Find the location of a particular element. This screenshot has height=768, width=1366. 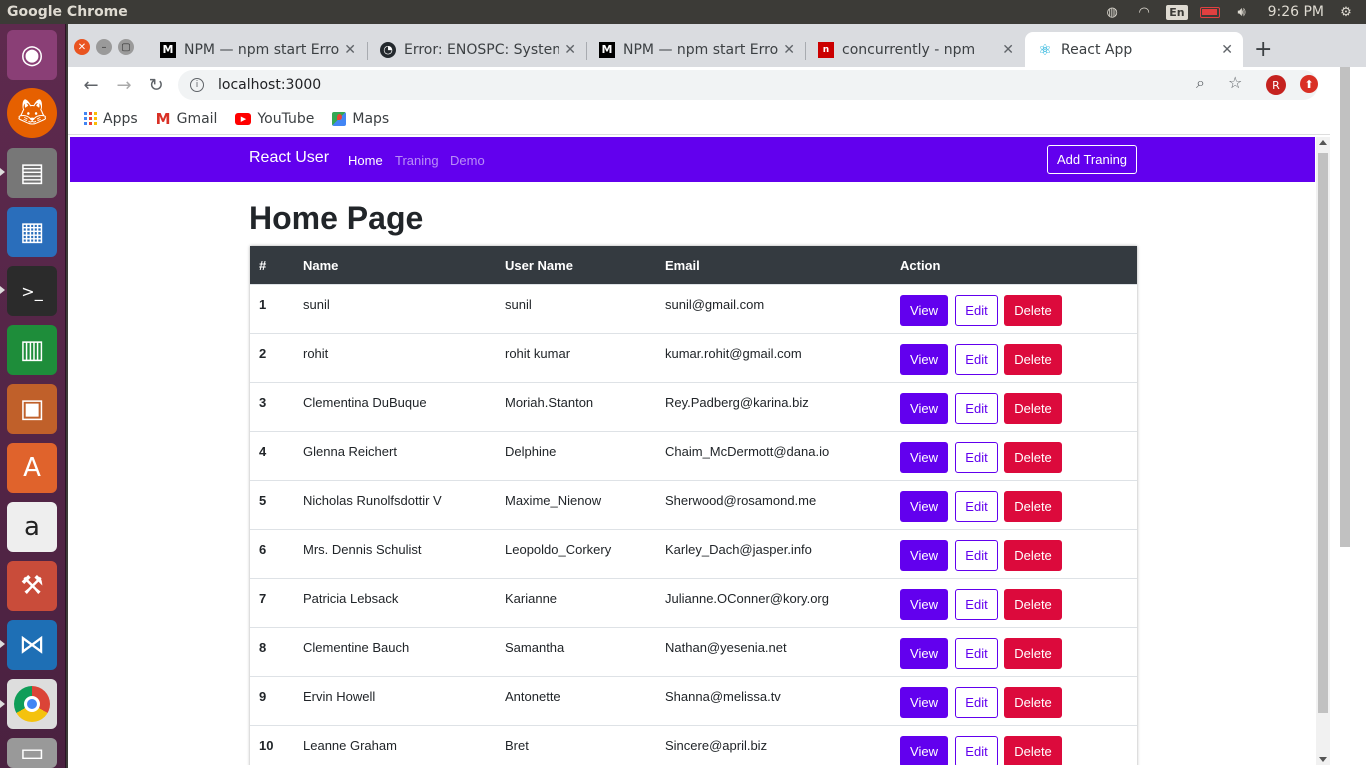

bookmark-label: Apps is located at coordinates (120, 118).